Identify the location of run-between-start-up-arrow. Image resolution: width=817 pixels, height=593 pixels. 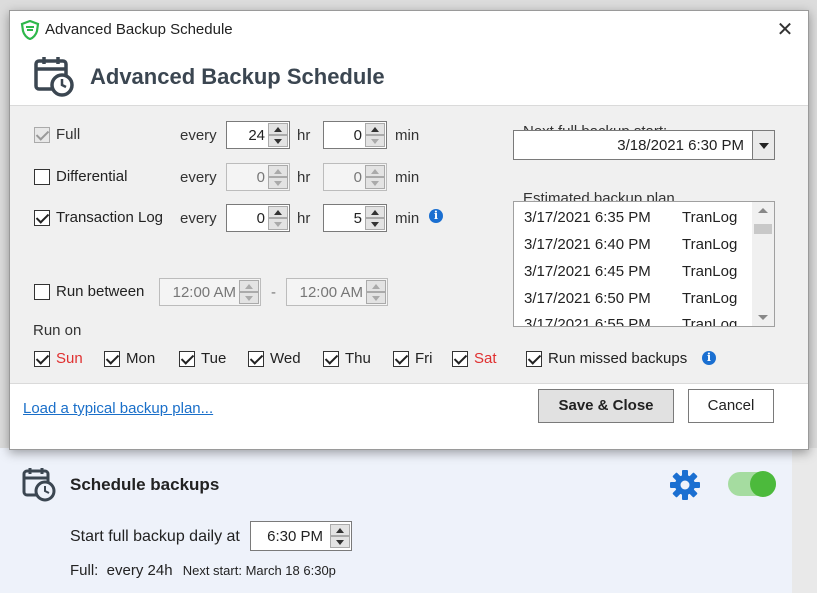
(249, 286).